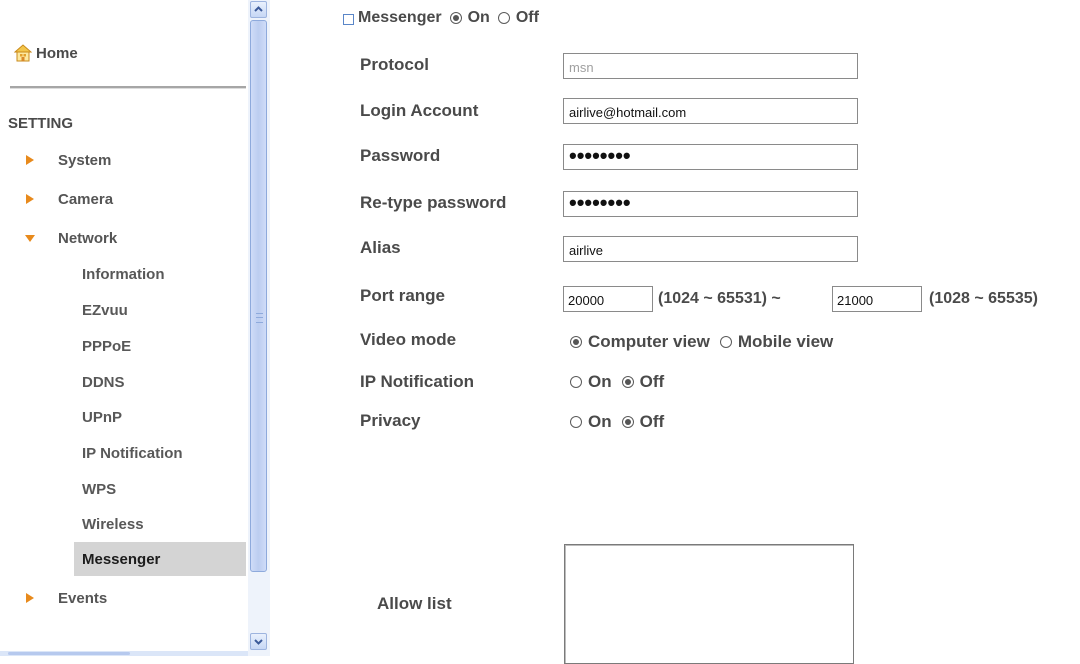 The height and width of the screenshot is (664, 1080). What do you see at coordinates (419, 110) in the screenshot?
I see `login-account-label: Login Account` at bounding box center [419, 110].